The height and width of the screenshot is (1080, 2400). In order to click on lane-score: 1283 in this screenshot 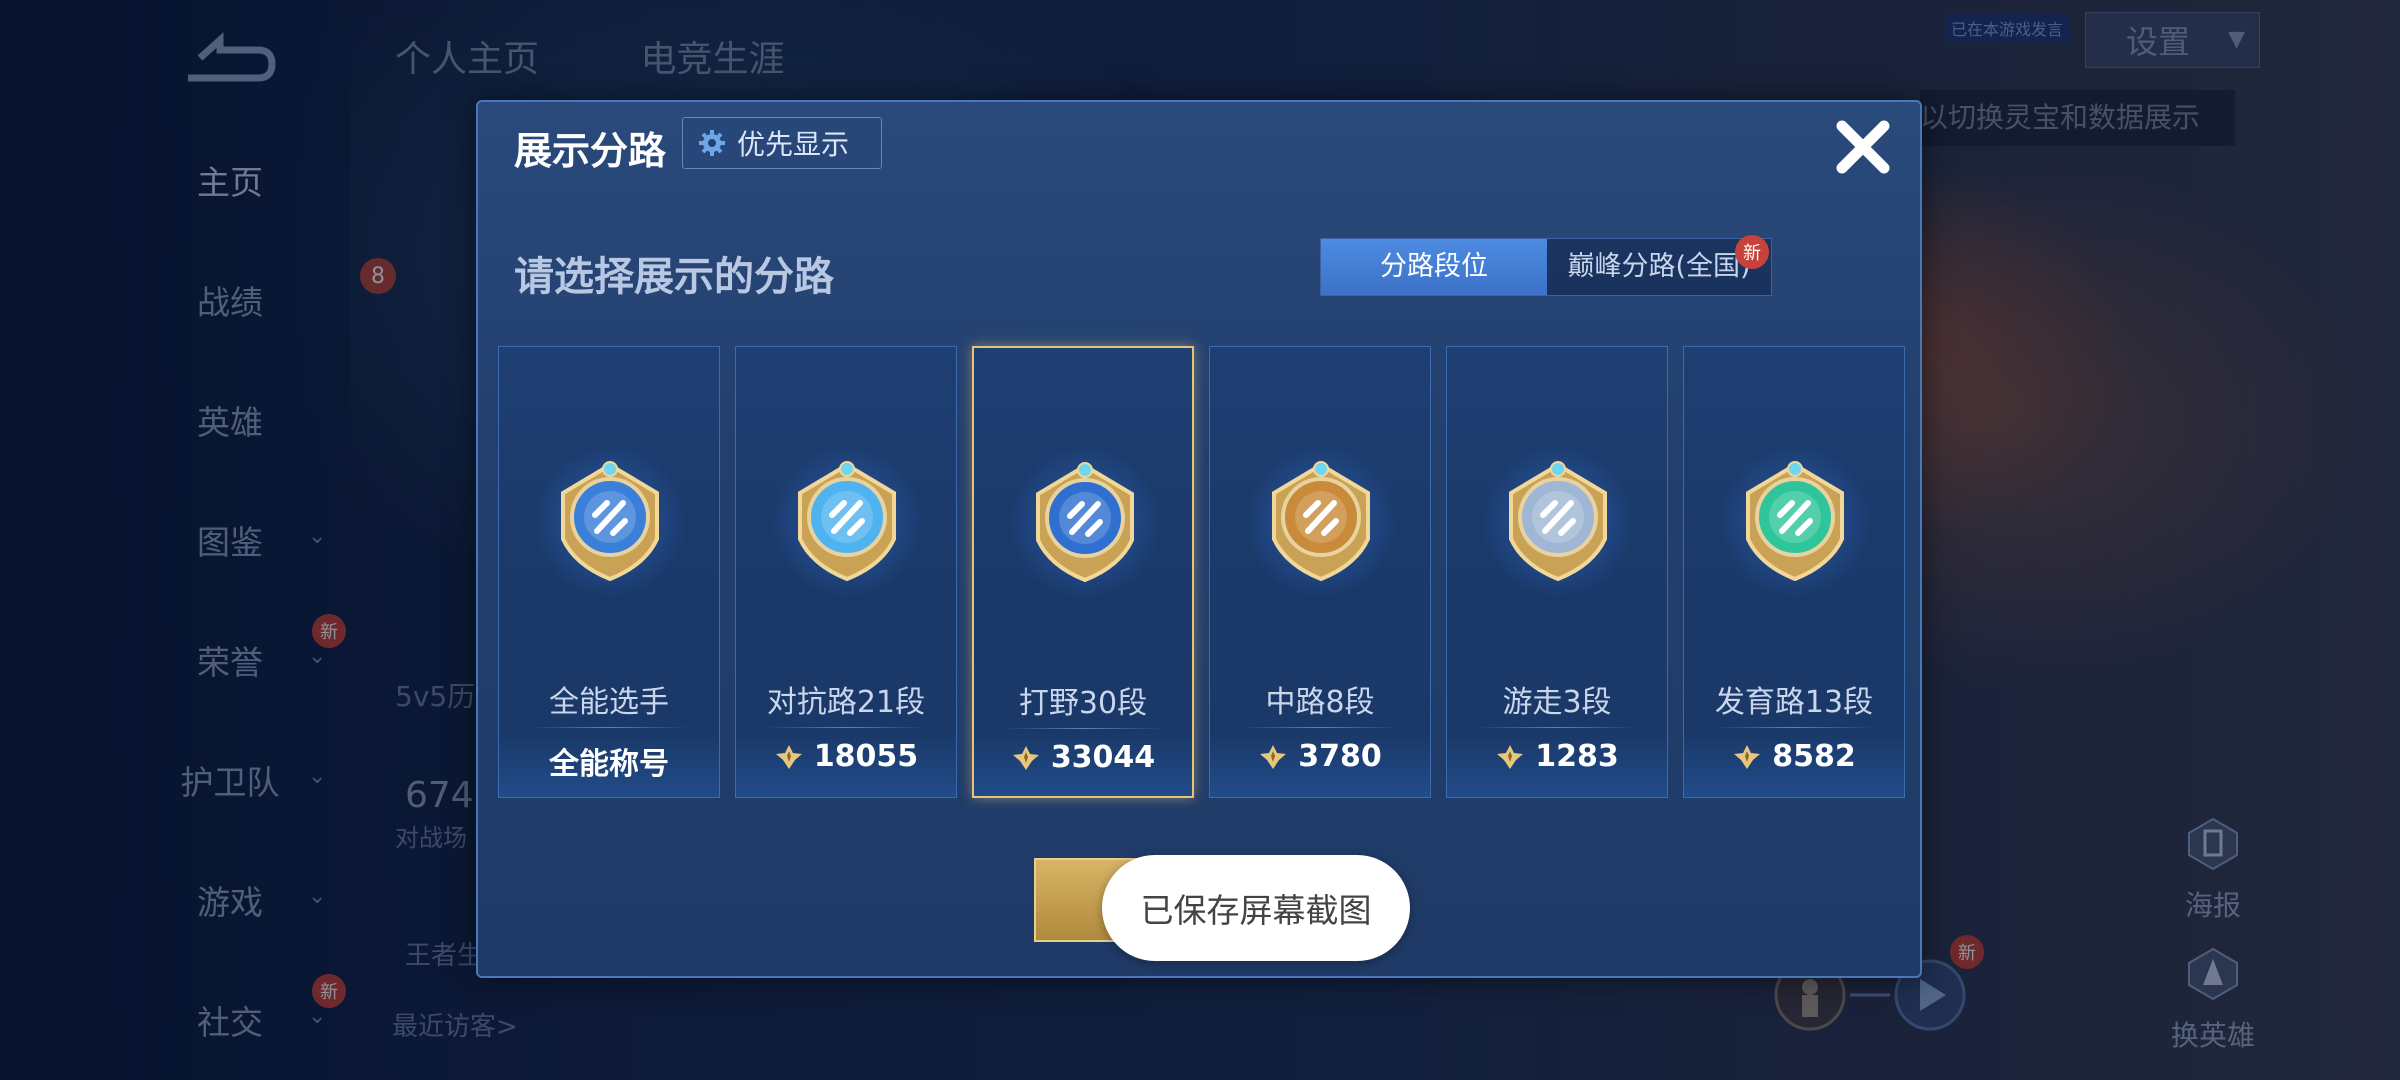, I will do `click(1557, 756)`.